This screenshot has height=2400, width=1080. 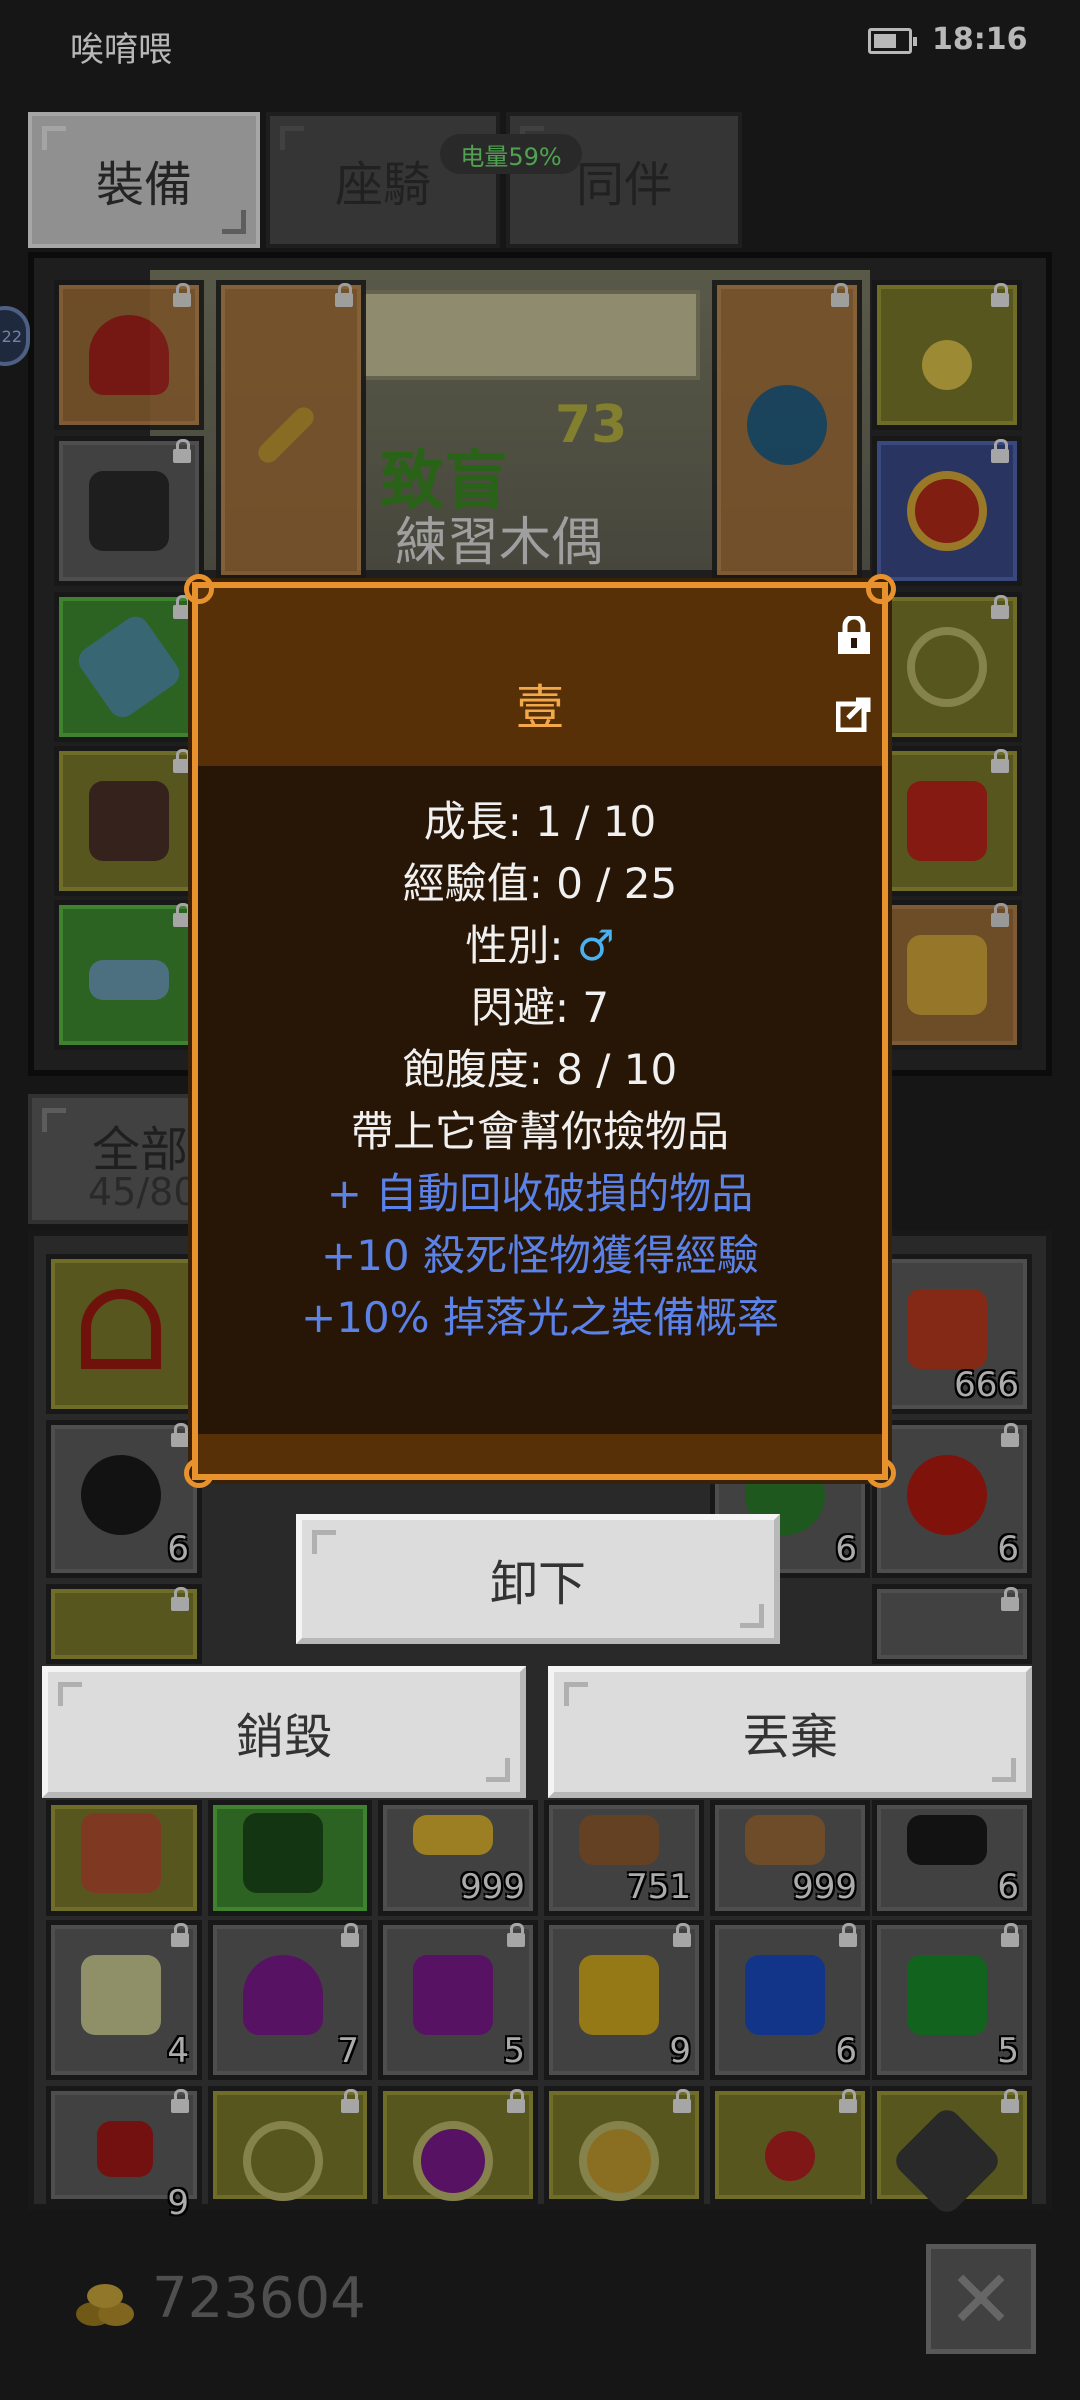 I want to click on pet-description: 帶上它會幫你撿物品, so click(x=539, y=1131).